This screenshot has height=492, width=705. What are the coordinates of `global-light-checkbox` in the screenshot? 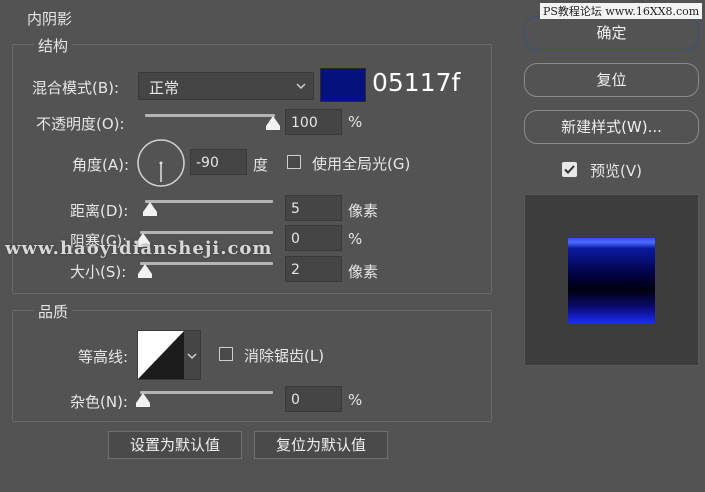 It's located at (294, 162).